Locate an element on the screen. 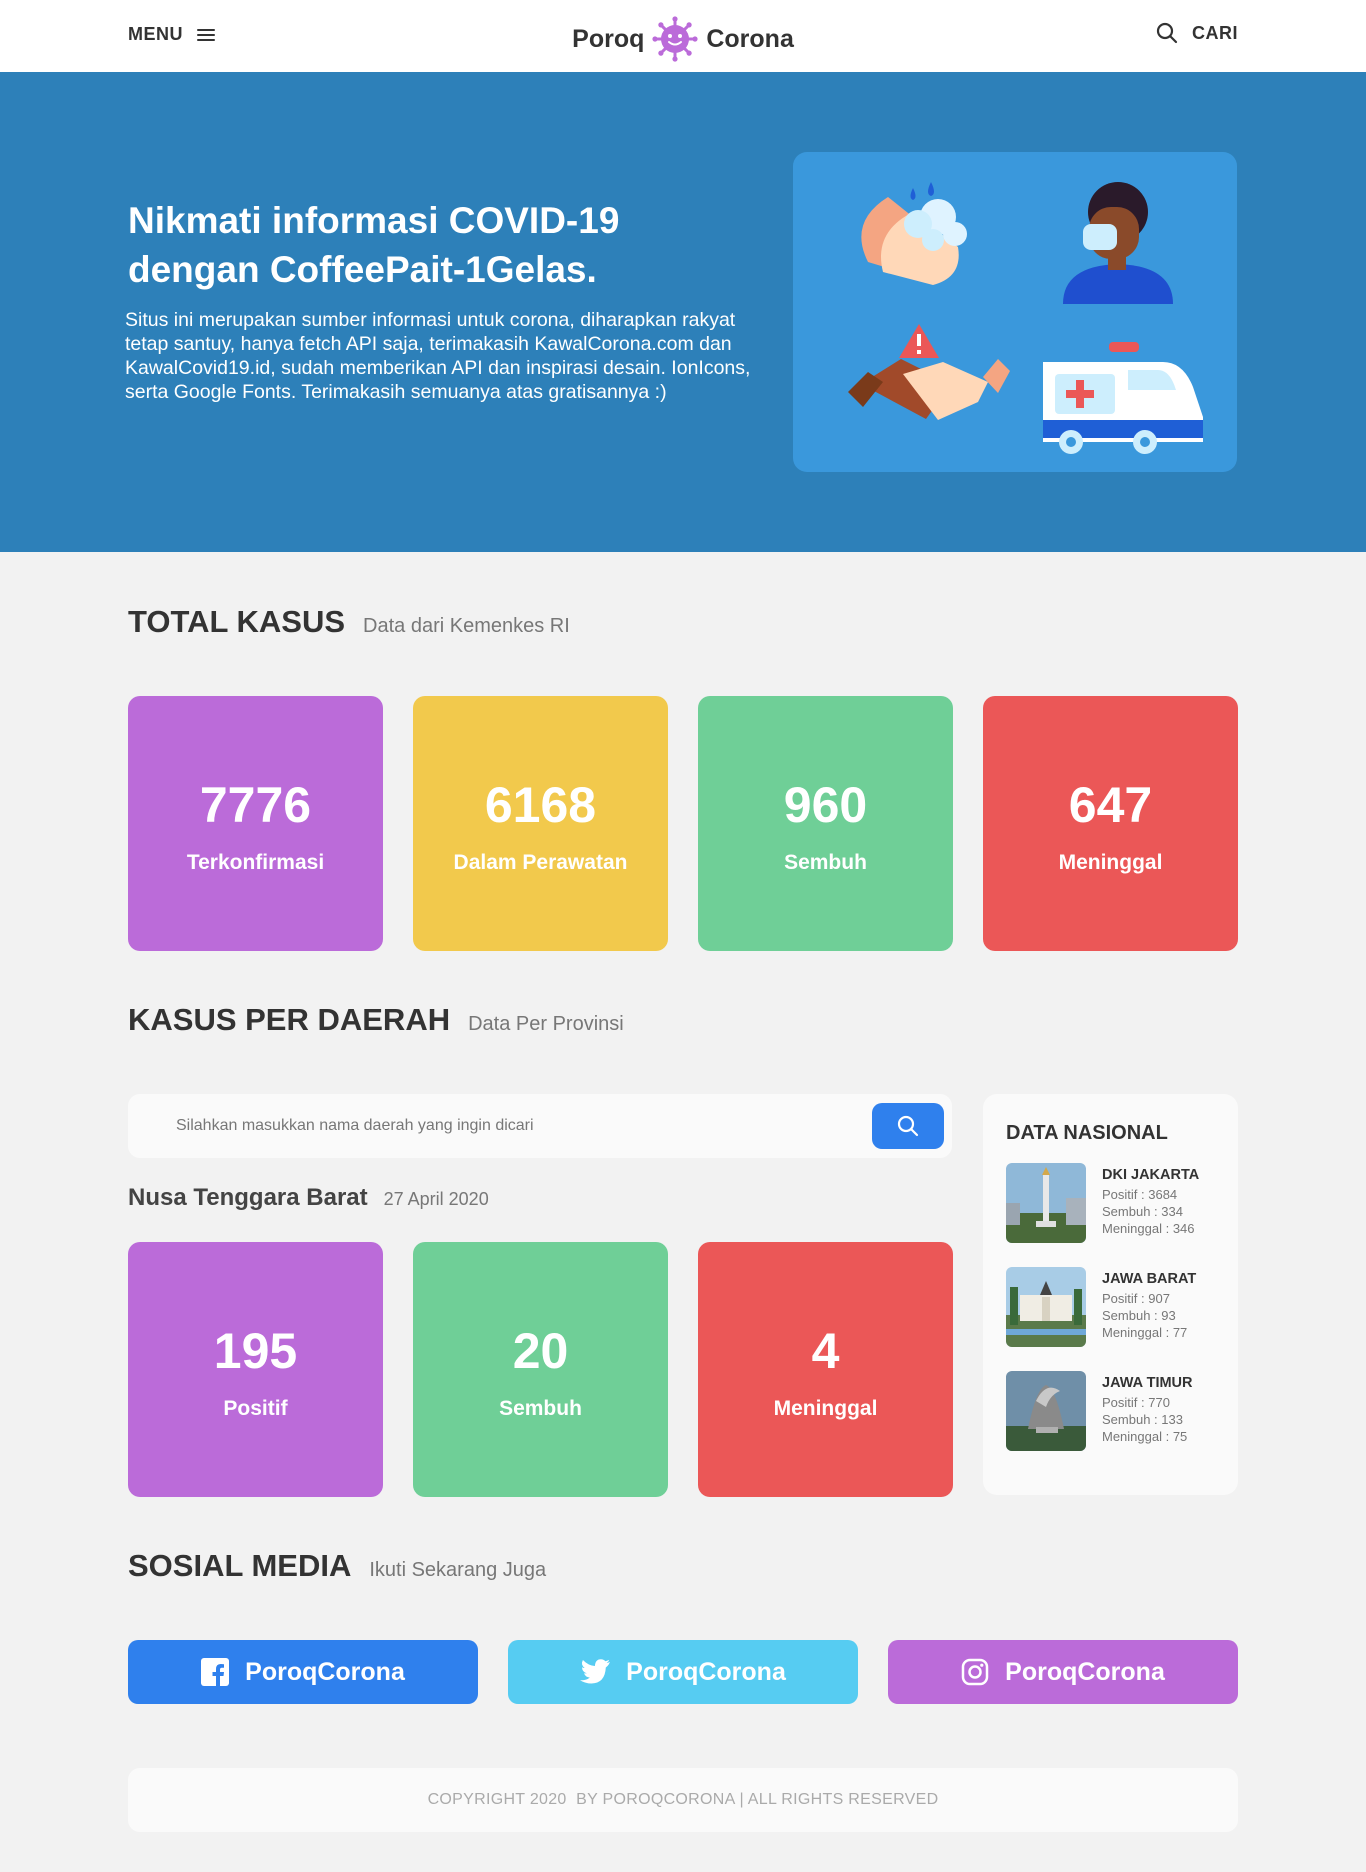 Image resolution: width=1366 pixels, height=1872 pixels. instagram-button: PoroqCorona is located at coordinates (1063, 1672).